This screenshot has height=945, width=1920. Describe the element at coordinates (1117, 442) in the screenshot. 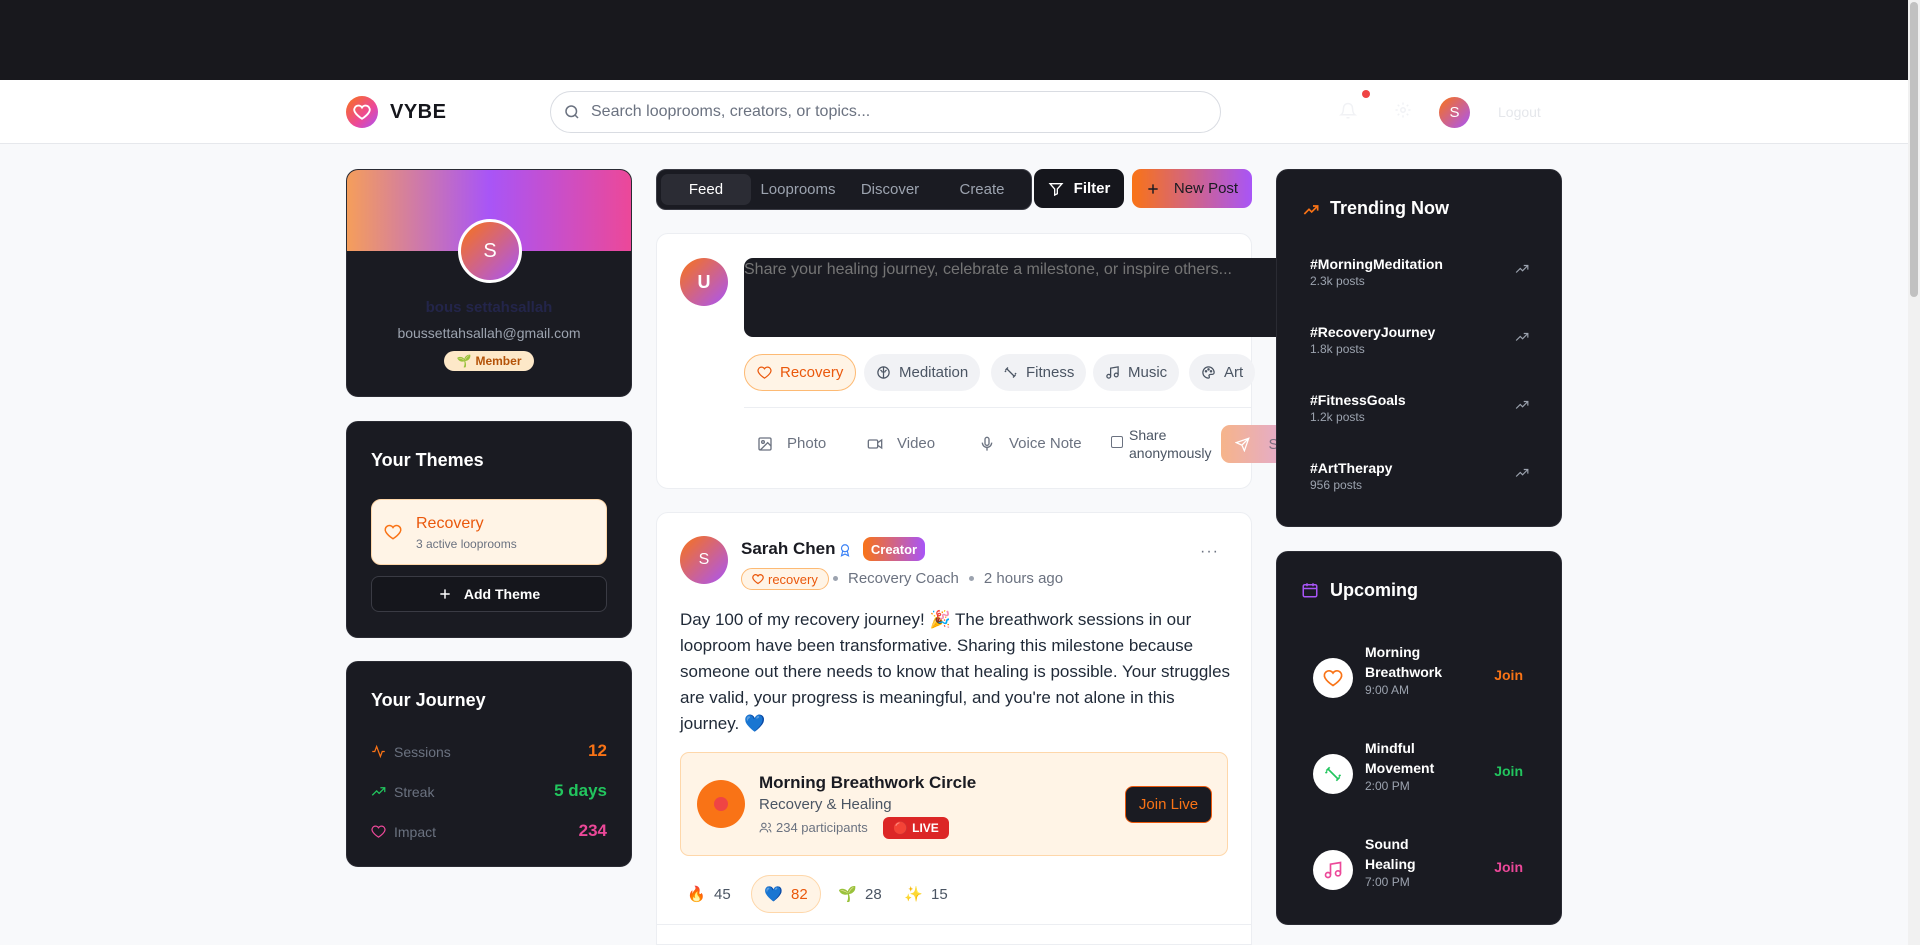

I see `anonymous-checkbox` at that location.